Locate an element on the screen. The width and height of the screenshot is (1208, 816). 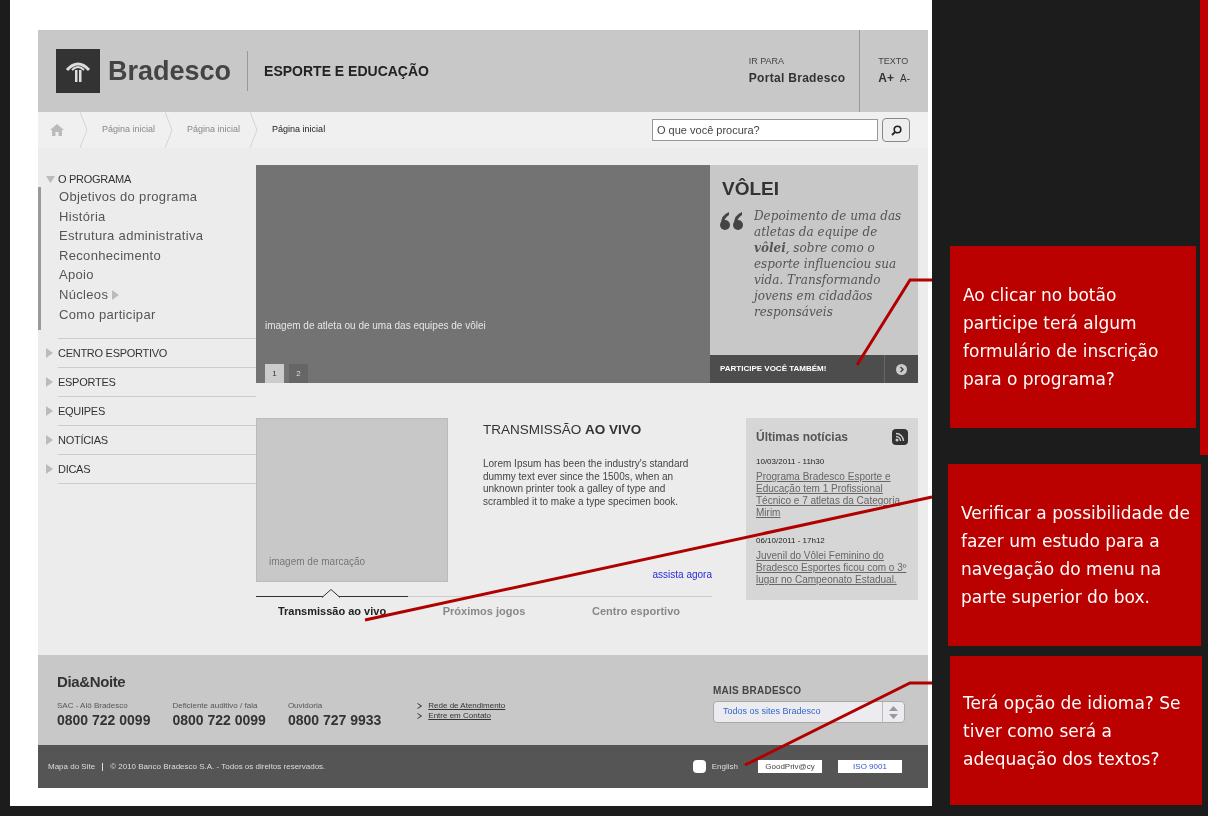
menu-item: CENTRO ESPORTIVO is located at coordinates (113, 353).